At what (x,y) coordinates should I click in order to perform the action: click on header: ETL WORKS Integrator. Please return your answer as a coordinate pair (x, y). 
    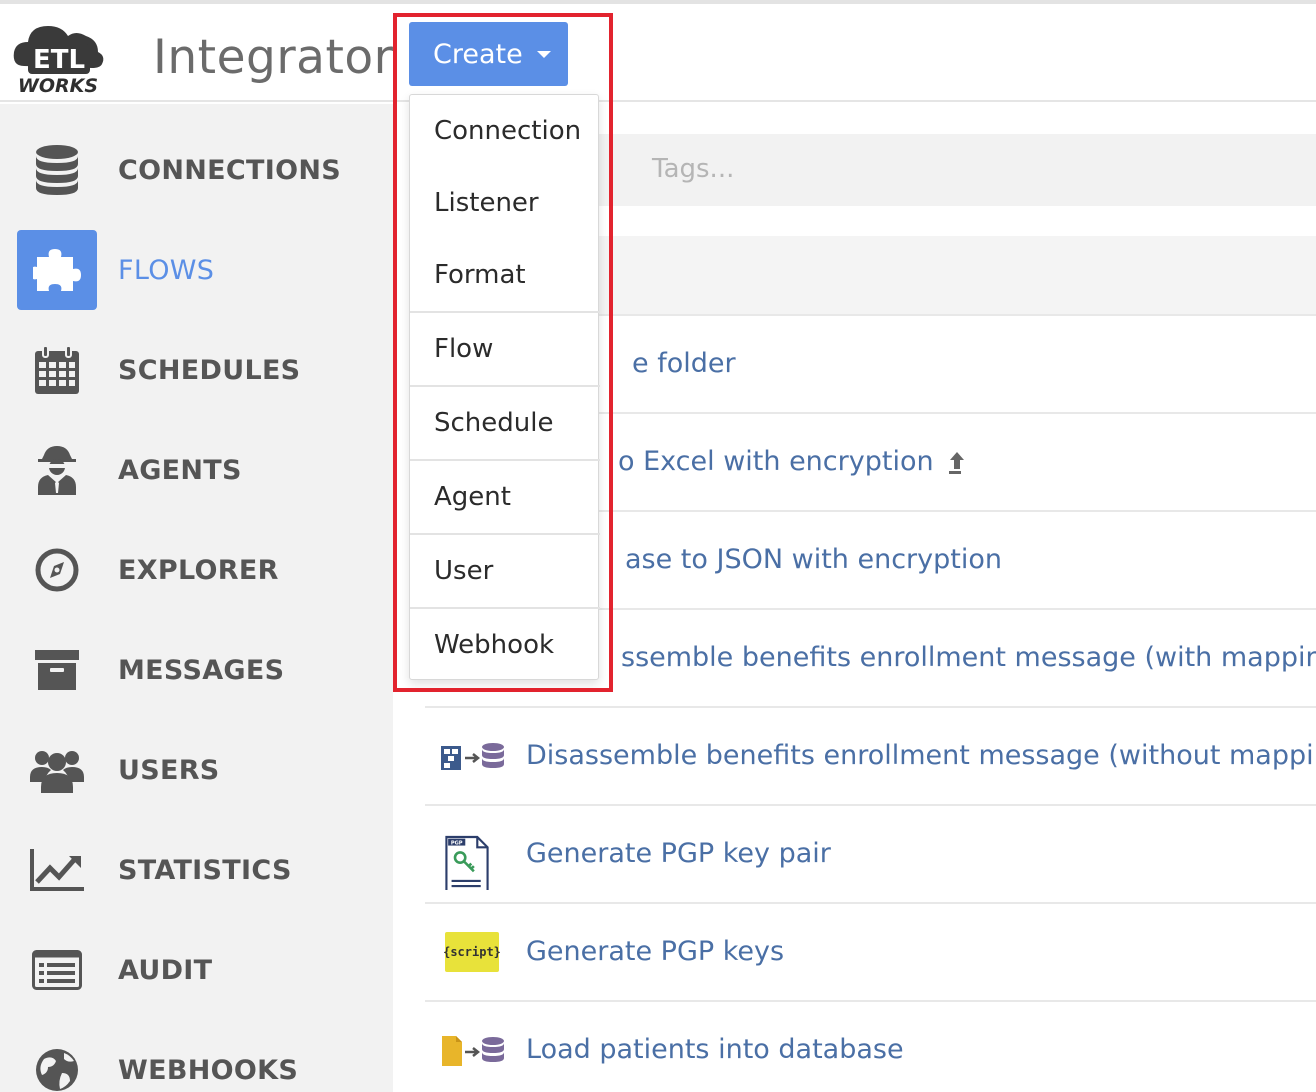
    Looking at the image, I should click on (658, 53).